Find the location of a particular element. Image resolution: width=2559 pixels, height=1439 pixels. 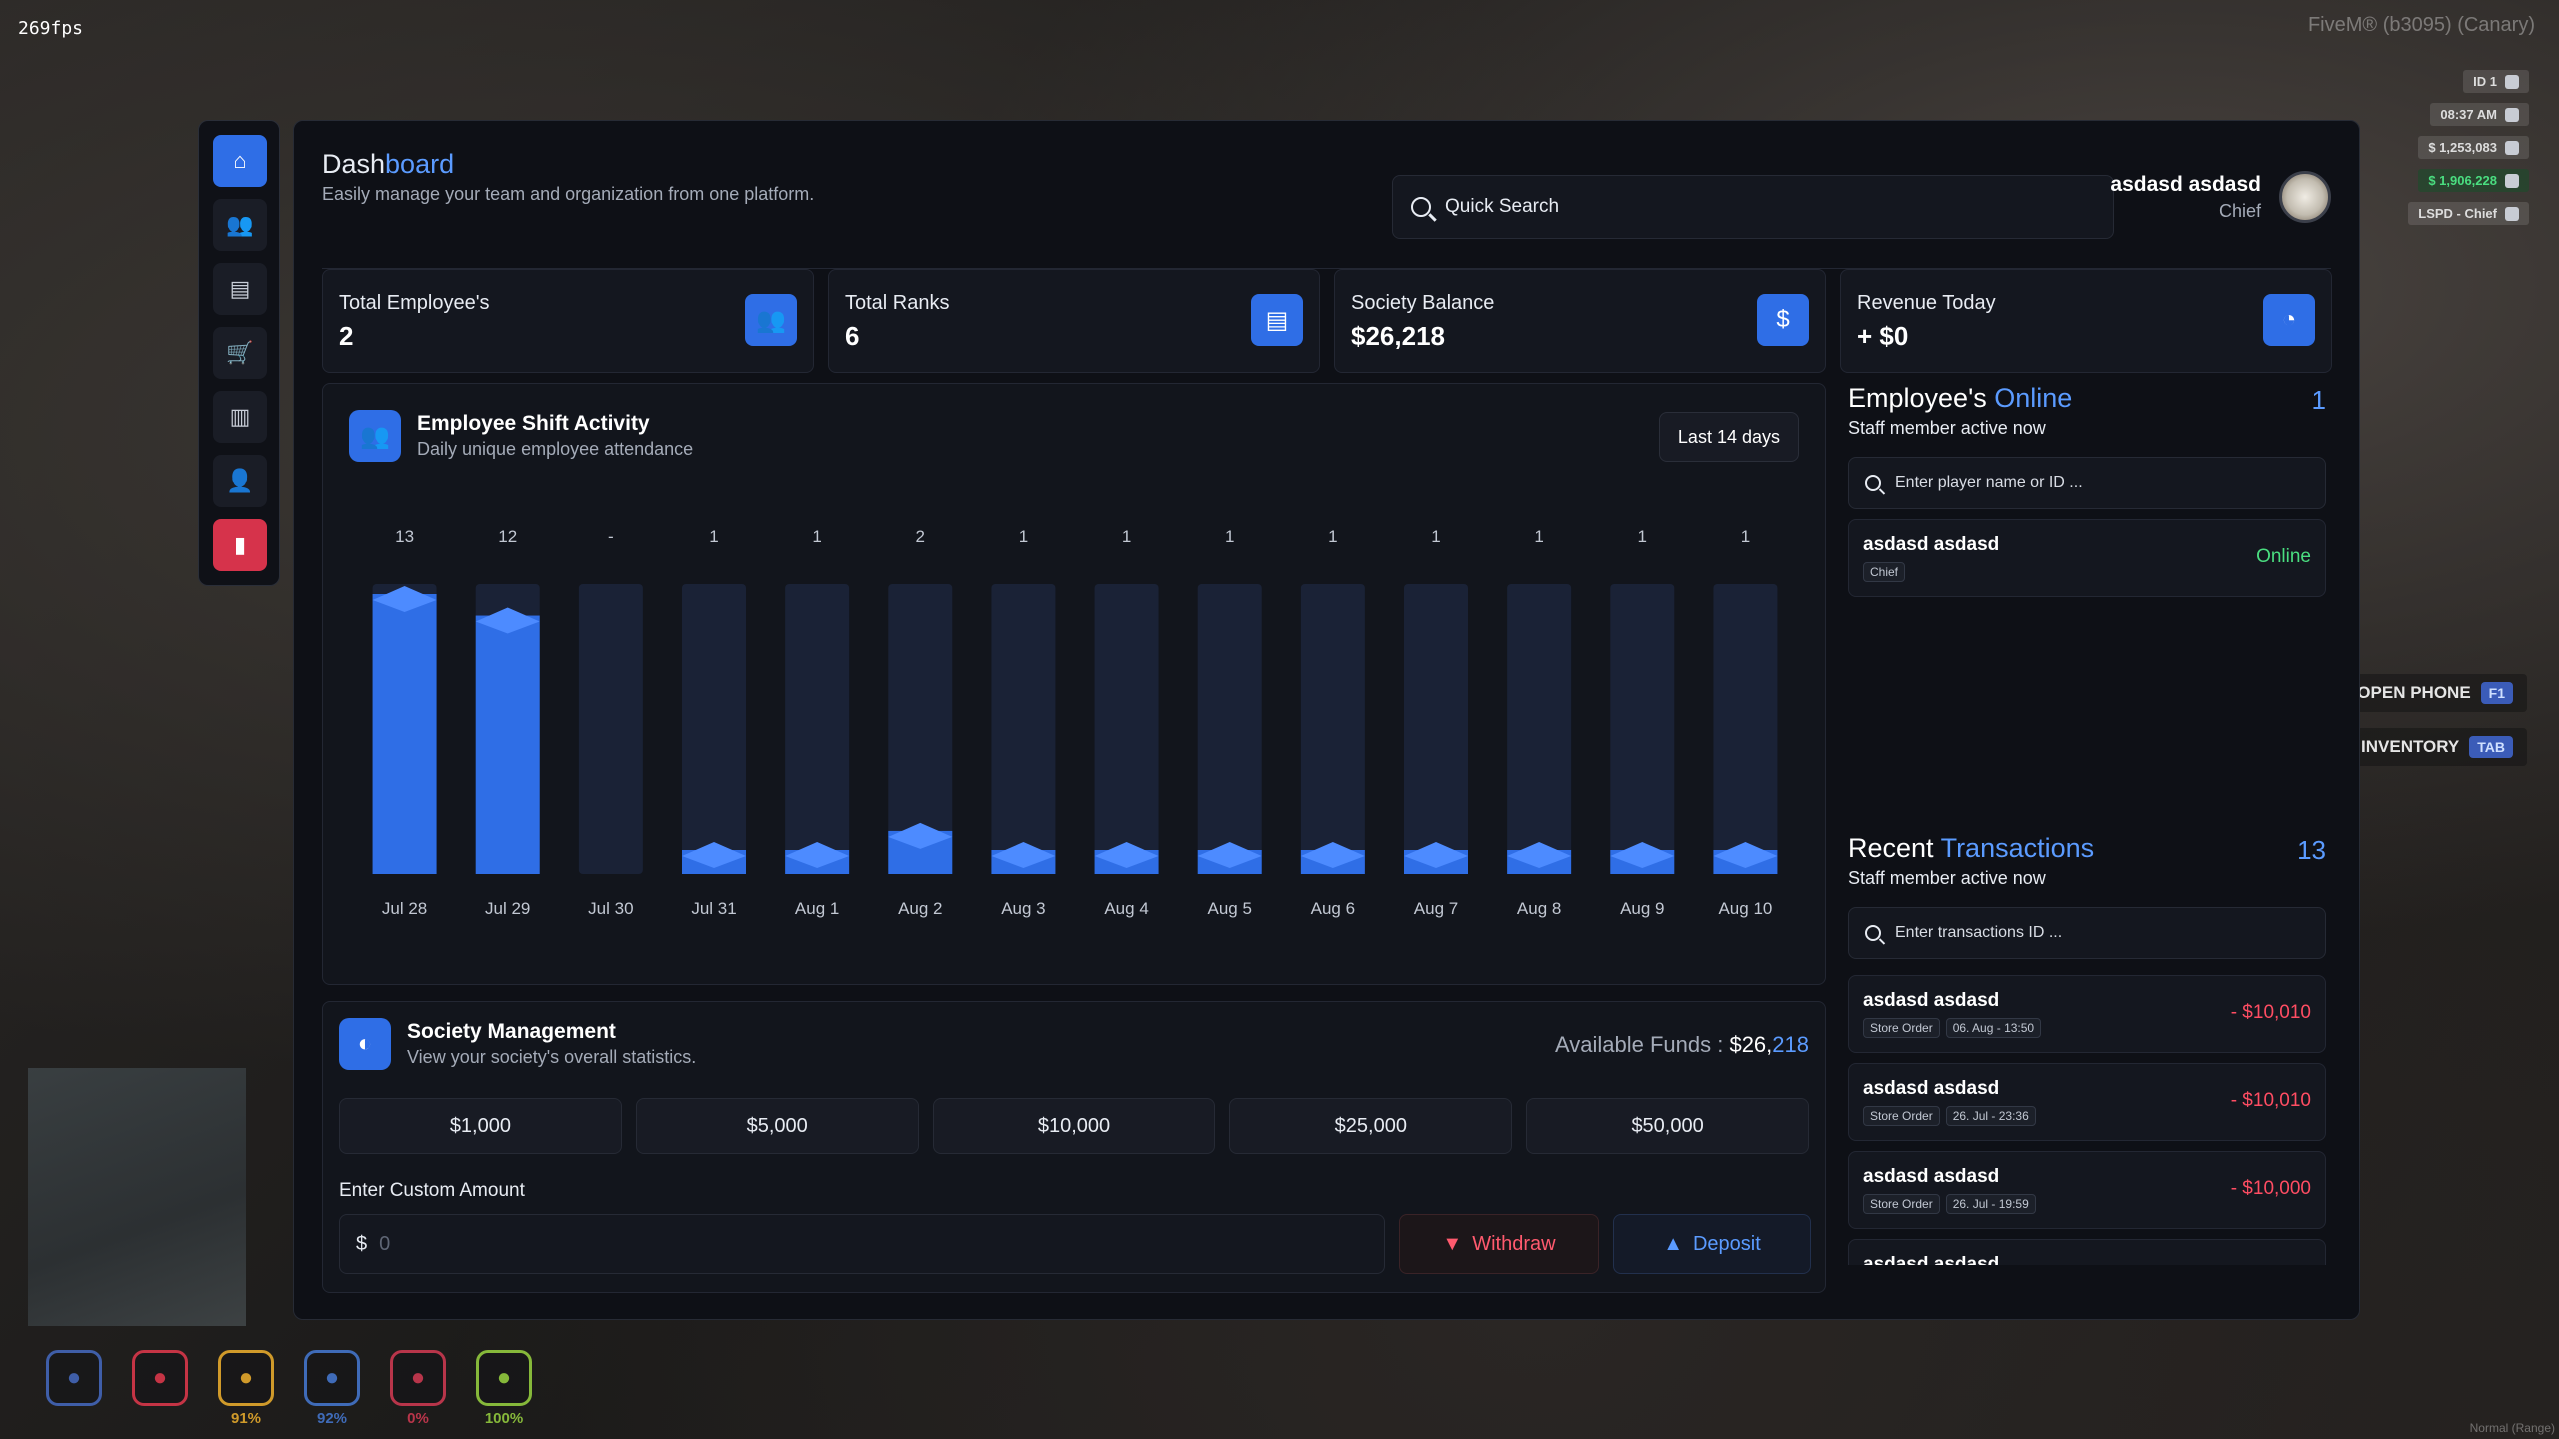

bank-icon is located at coordinates (2512, 180).